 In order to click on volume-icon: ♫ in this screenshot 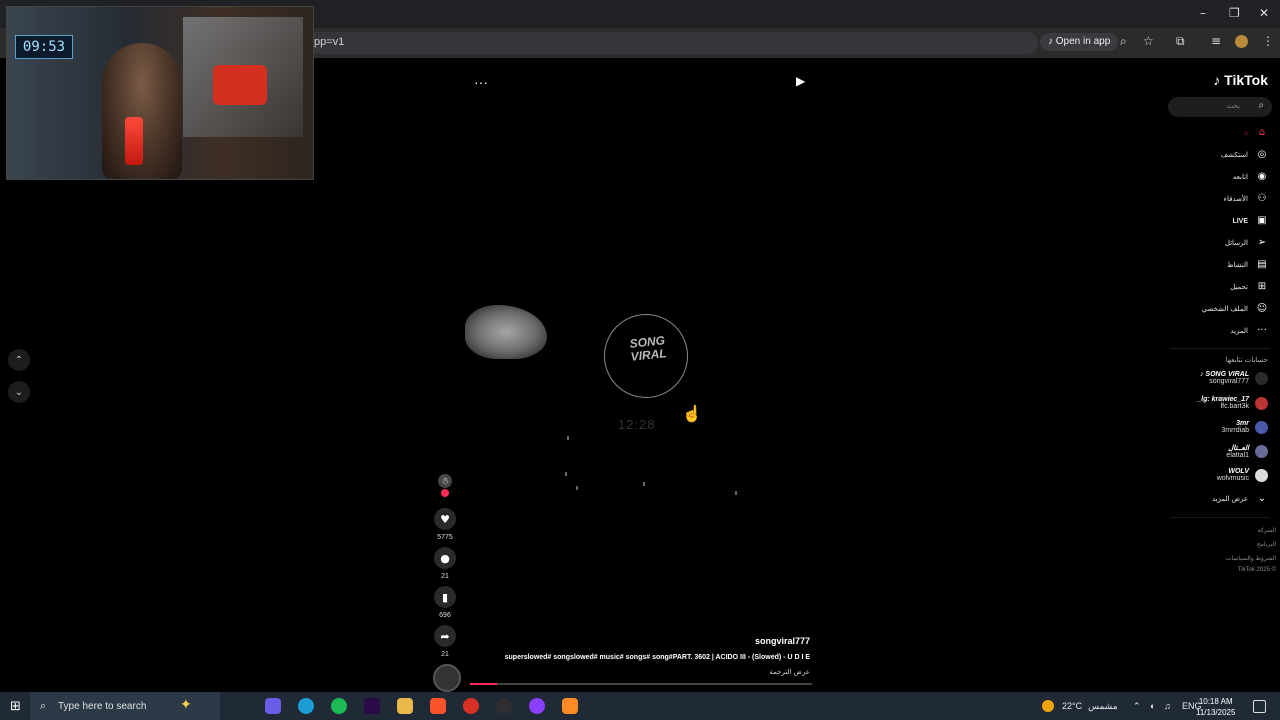, I will do `click(1167, 706)`.